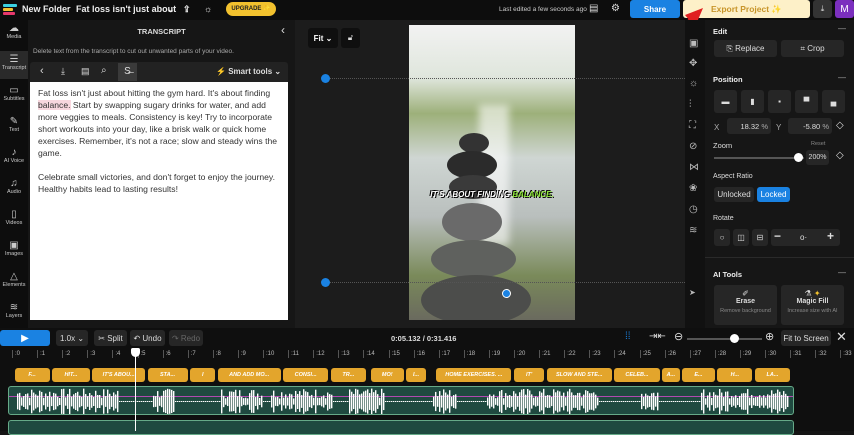  I want to click on nav-media: ☁ Media, so click(14, 34).